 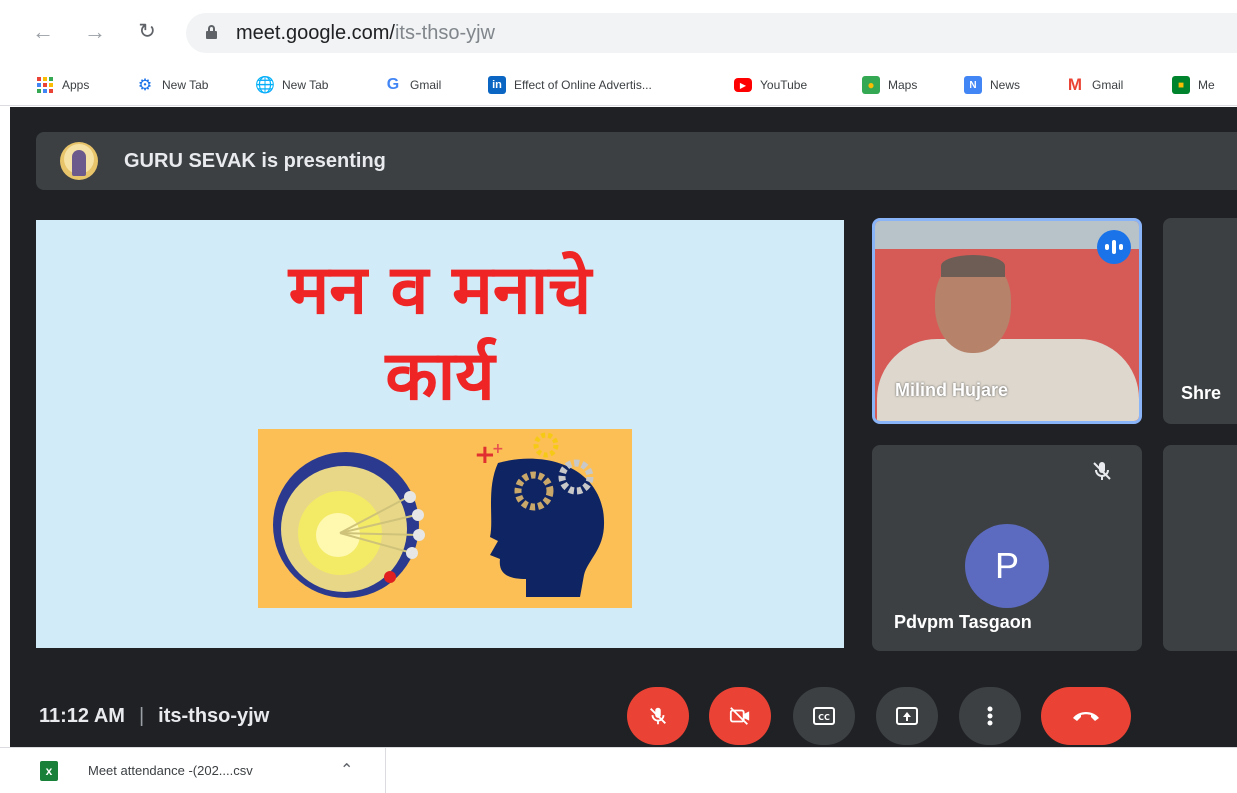 I want to click on download-file-name: Meet attendance -(202....csv, so click(x=170, y=770).